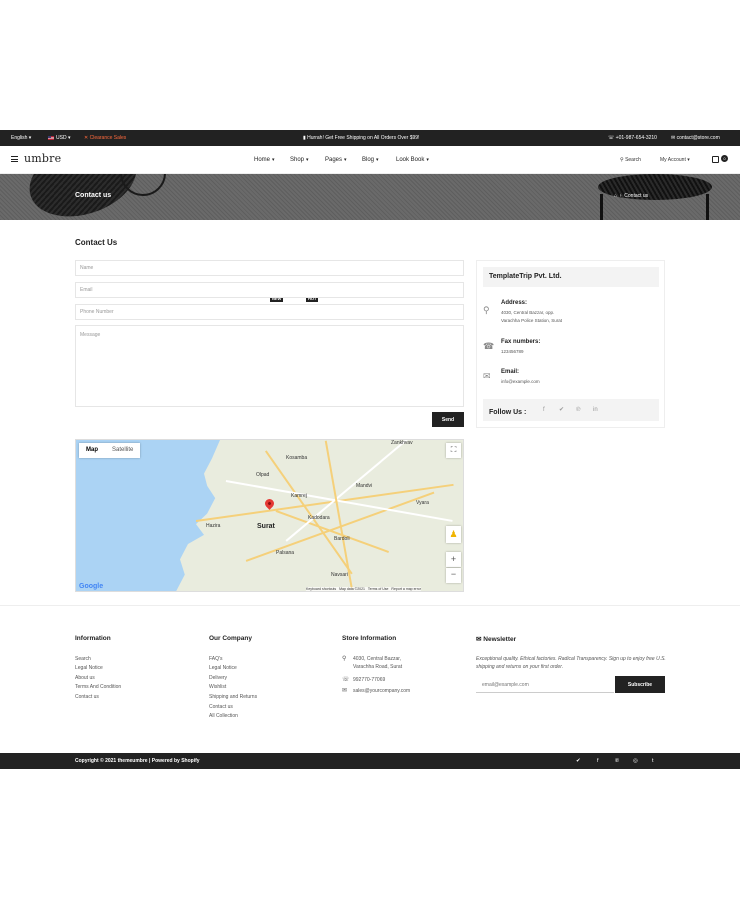  Describe the element at coordinates (51, 137) in the screenshot. I see `us-flag-icon` at that location.